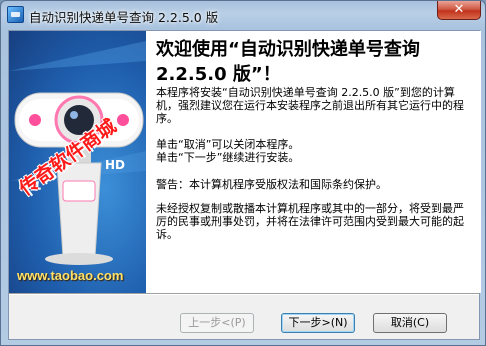  What do you see at coordinates (244, 294) in the screenshot?
I see `footer-separator` at bounding box center [244, 294].